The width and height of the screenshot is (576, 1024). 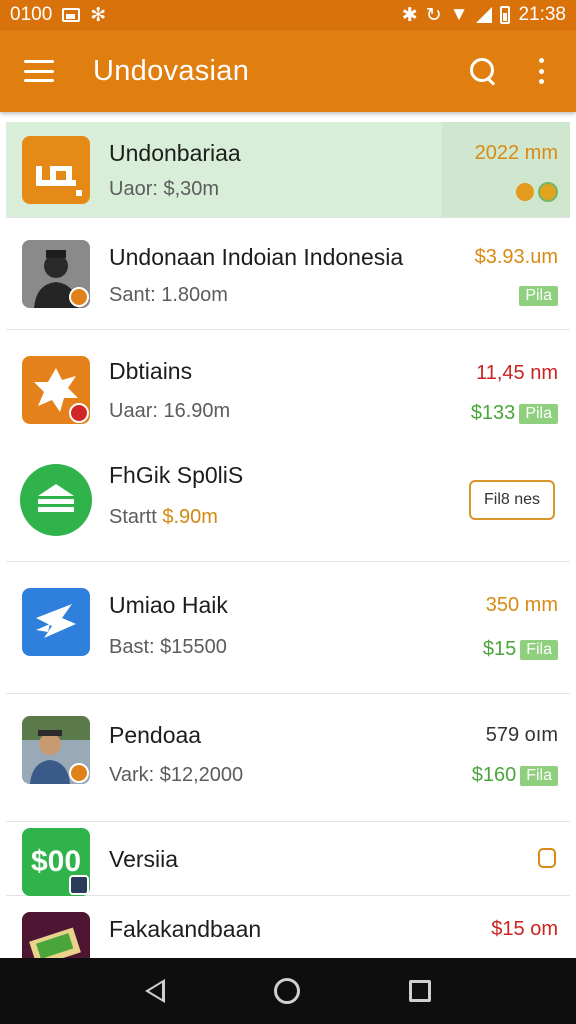 I want to click on row-highlight-shade, so click(x=506, y=169).